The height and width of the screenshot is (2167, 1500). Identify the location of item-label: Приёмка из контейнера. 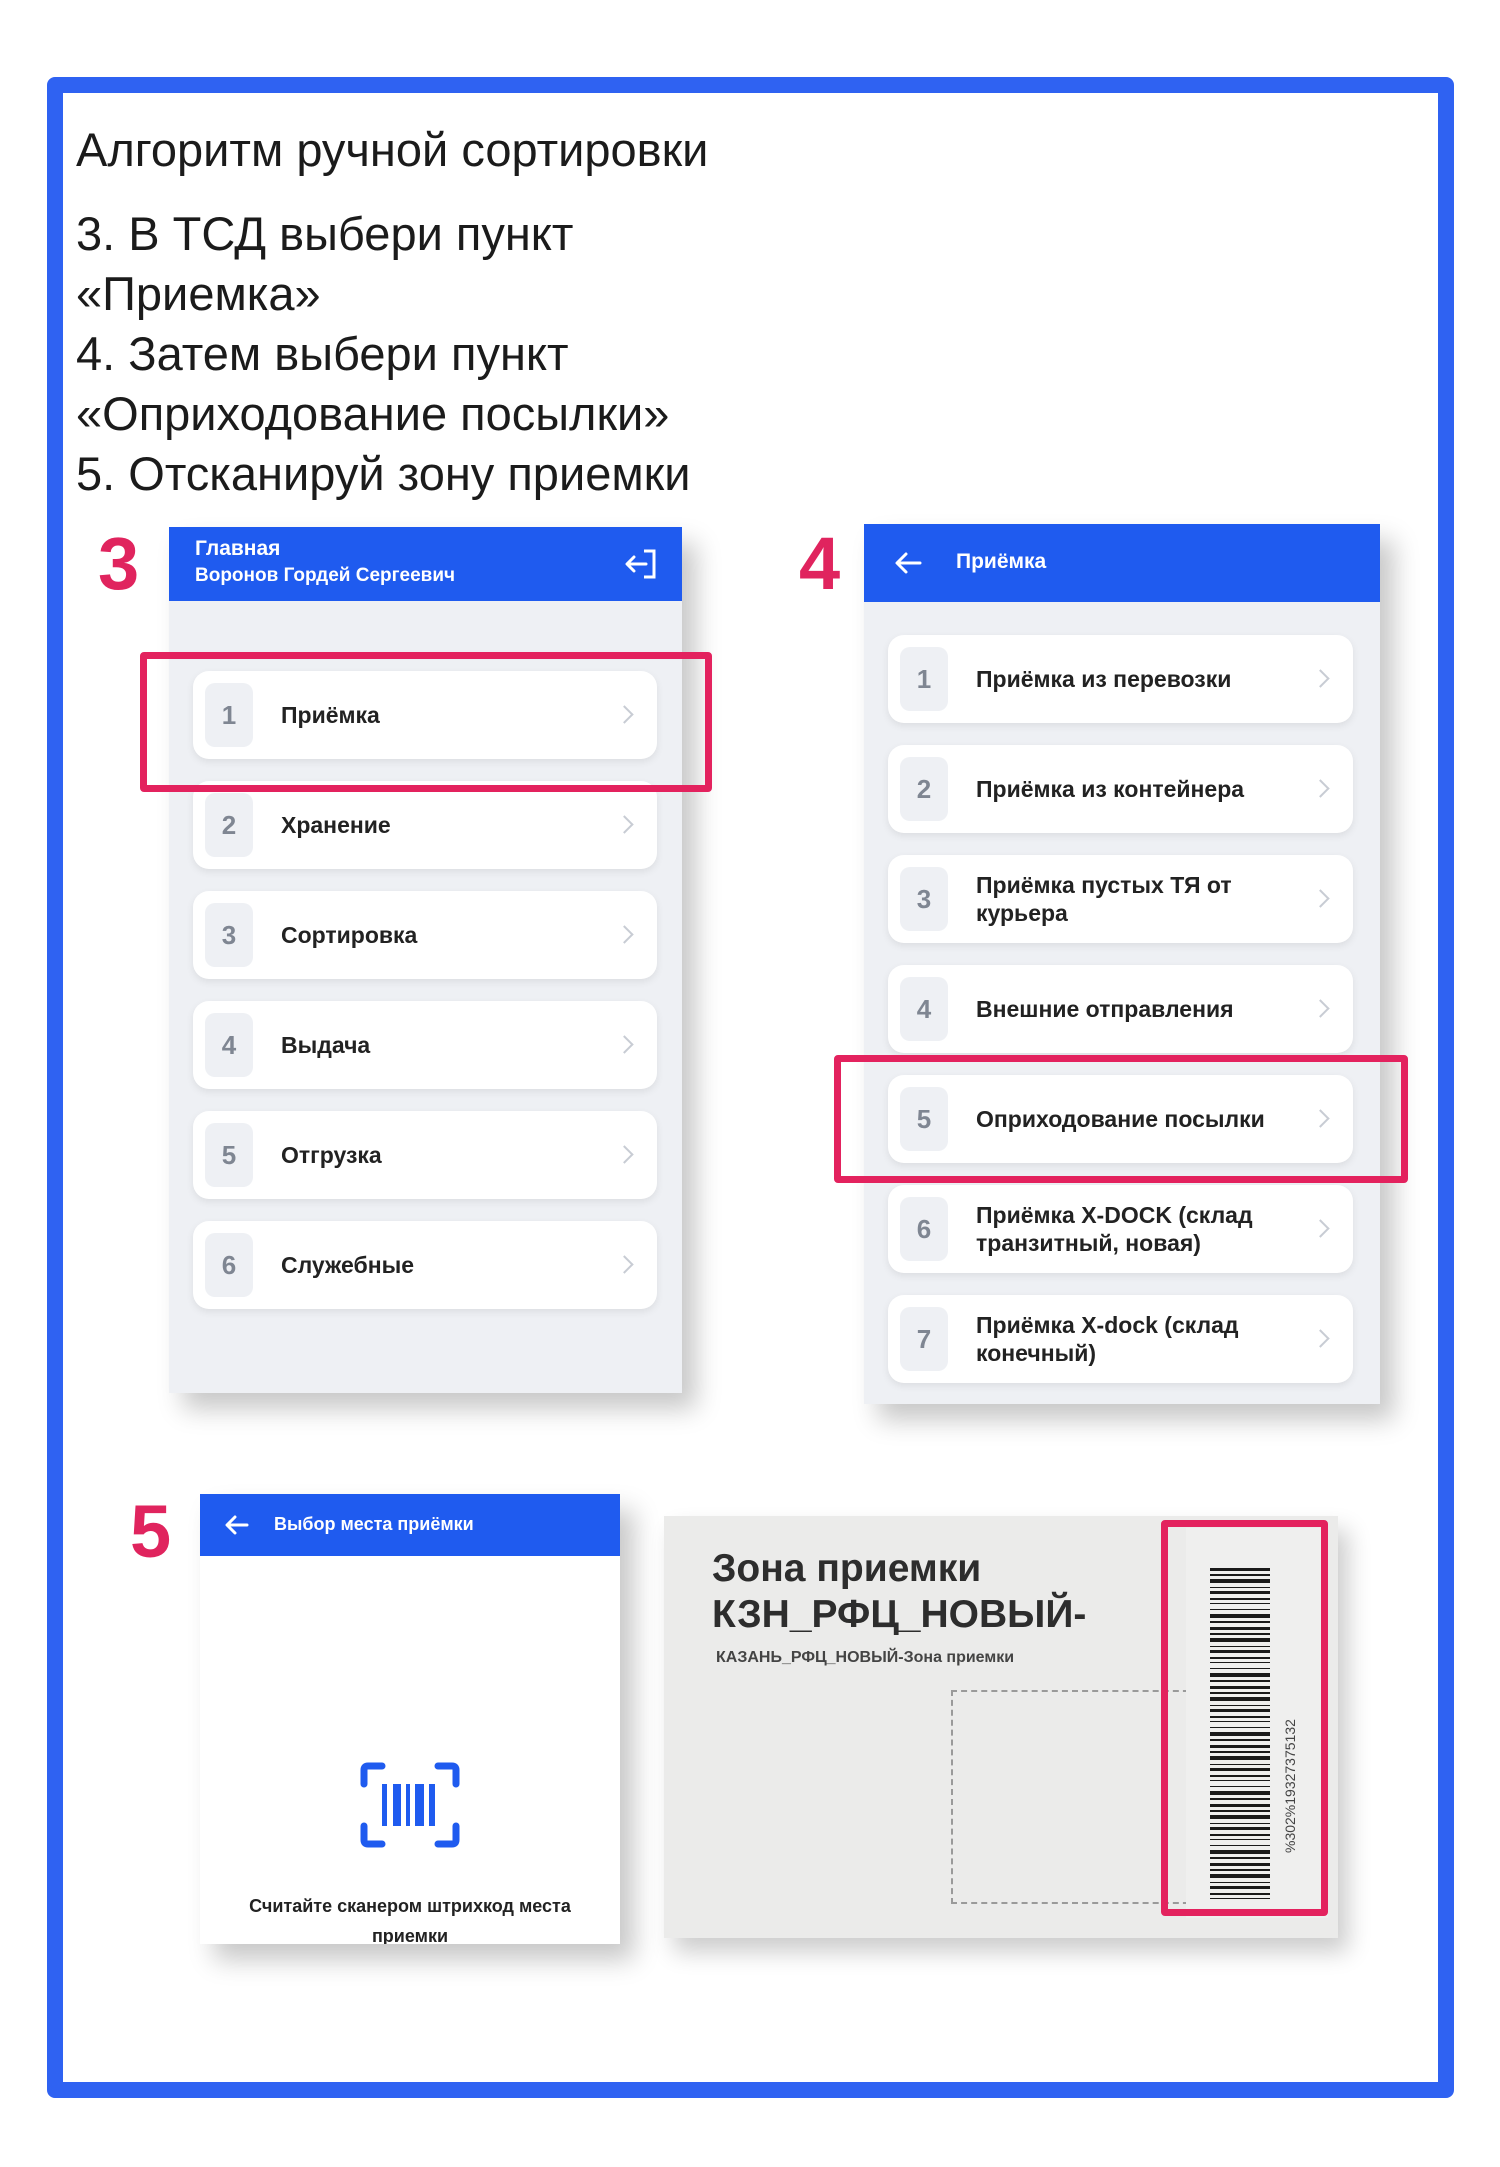
(1110, 789).